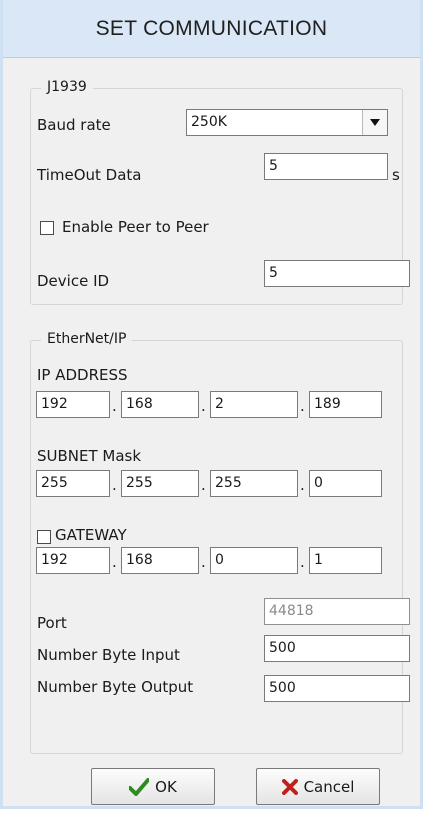 Image resolution: width=426 pixels, height=823 pixels. What do you see at coordinates (73, 483) in the screenshot?
I see `subnet-octet-1: 255` at bounding box center [73, 483].